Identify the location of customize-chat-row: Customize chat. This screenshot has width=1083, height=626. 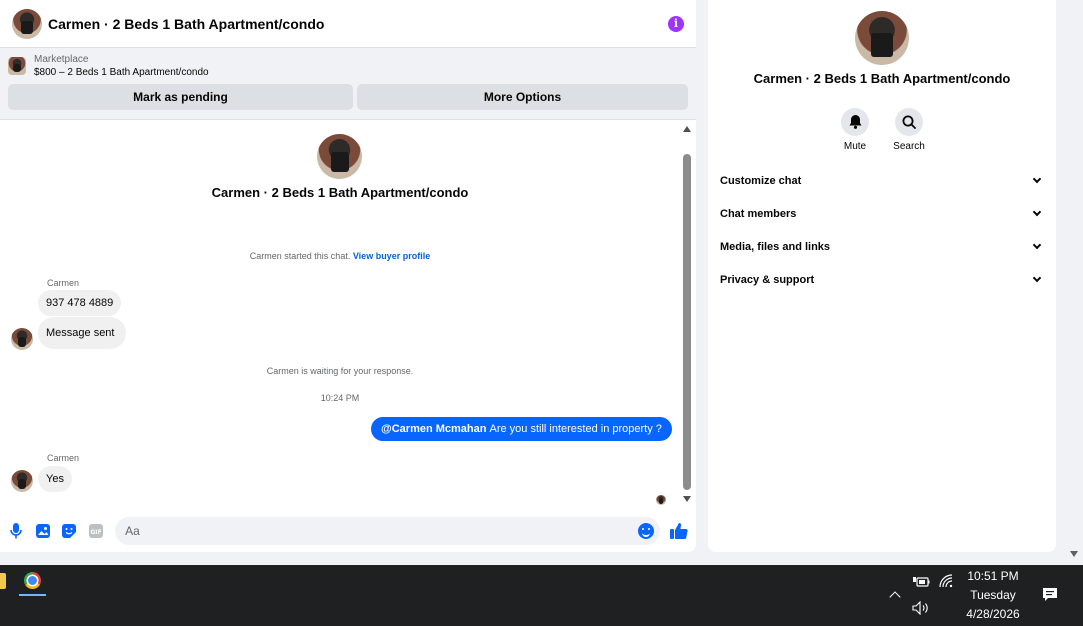
(881, 180).